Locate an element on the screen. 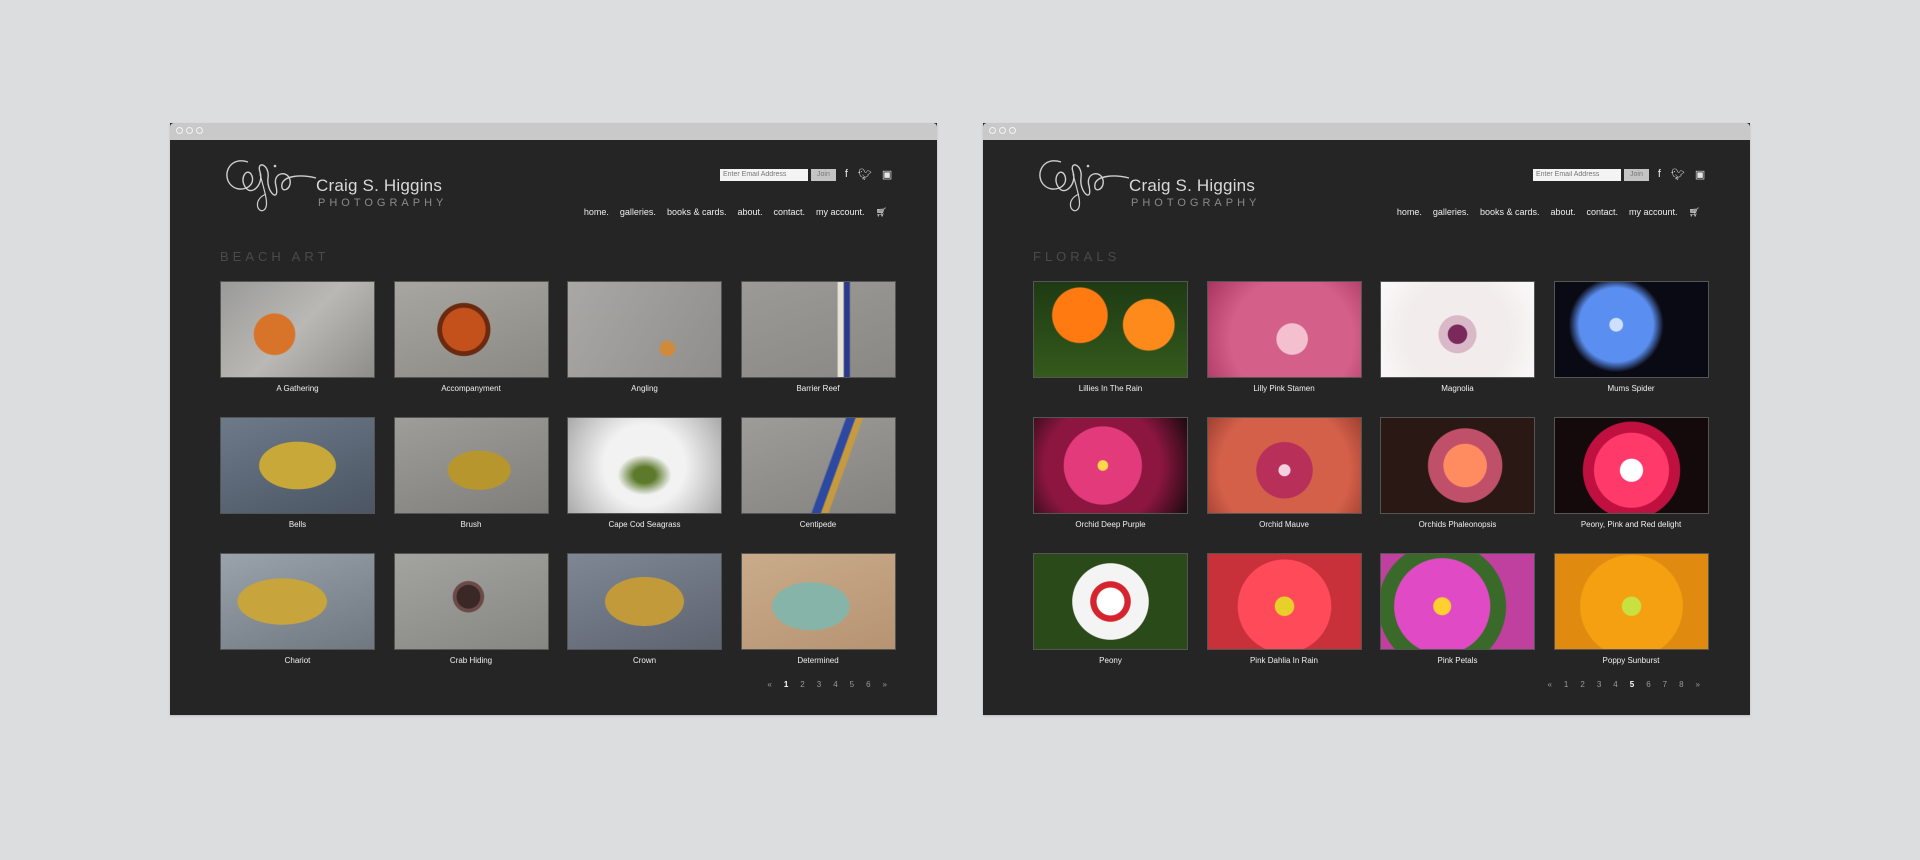 This screenshot has height=860, width=1920. instagram-icon: ▣ is located at coordinates (887, 174).